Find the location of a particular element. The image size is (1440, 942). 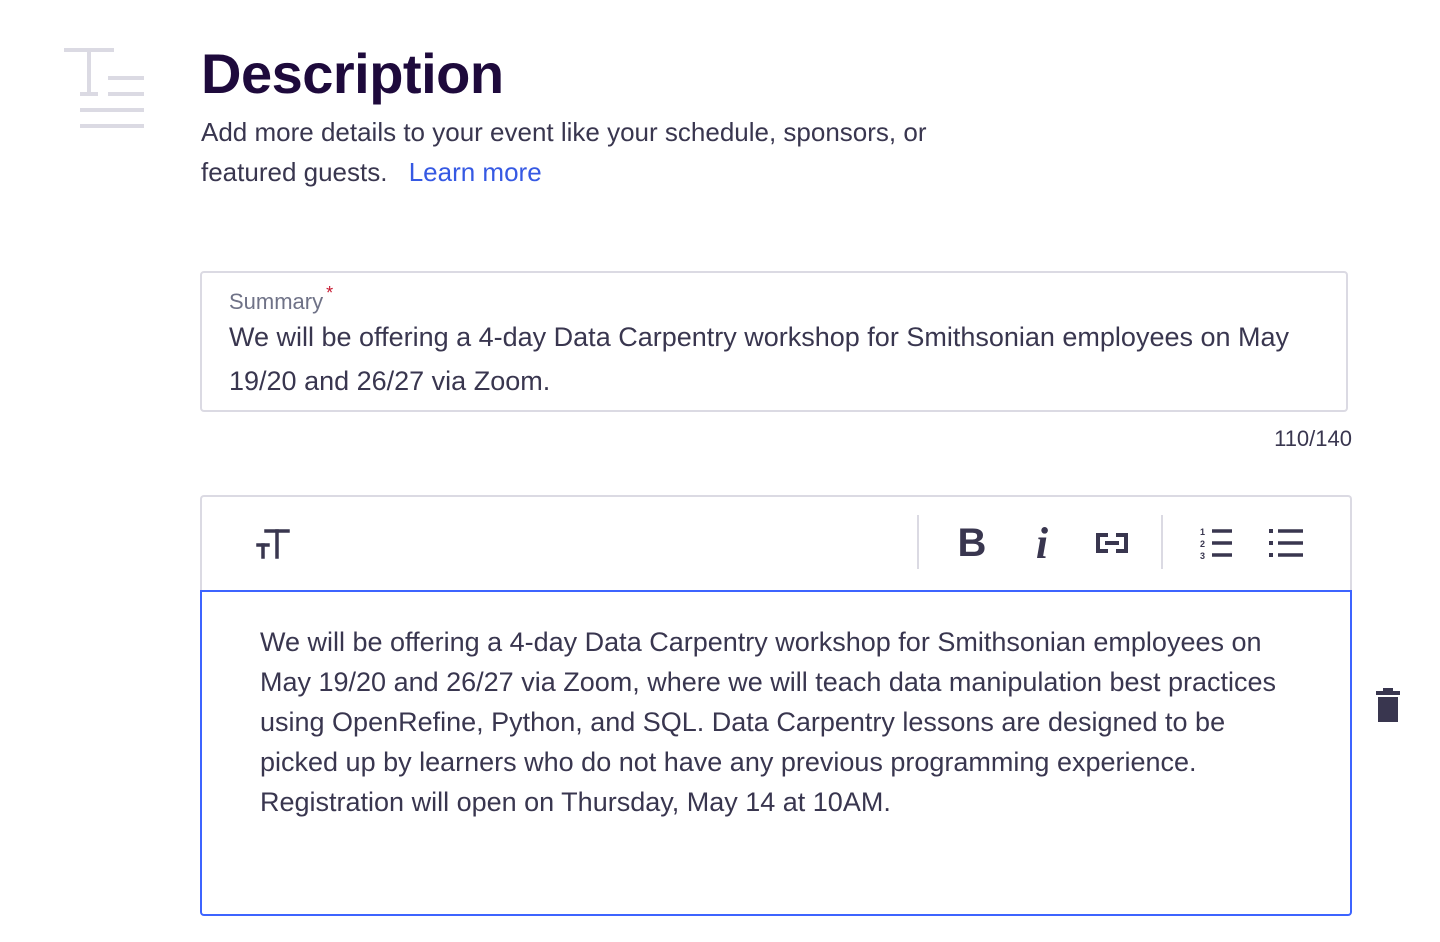

numbered-list-button: 1 2 3 is located at coordinates (1216, 543).